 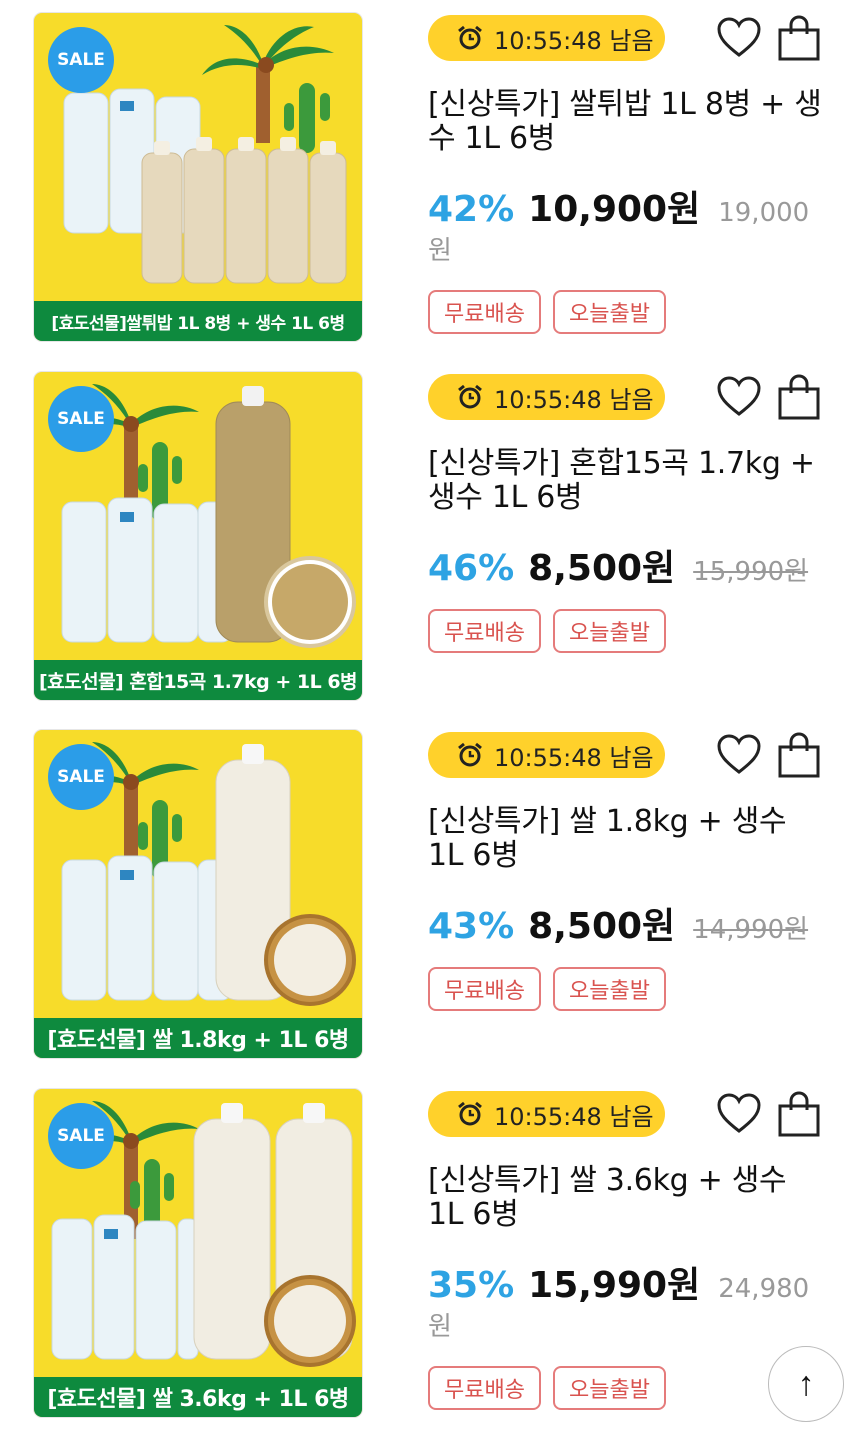 I want to click on product-thumbnail: SALE [효도선물] 쌀 1.8kg + 1L 6병, so click(x=198, y=894).